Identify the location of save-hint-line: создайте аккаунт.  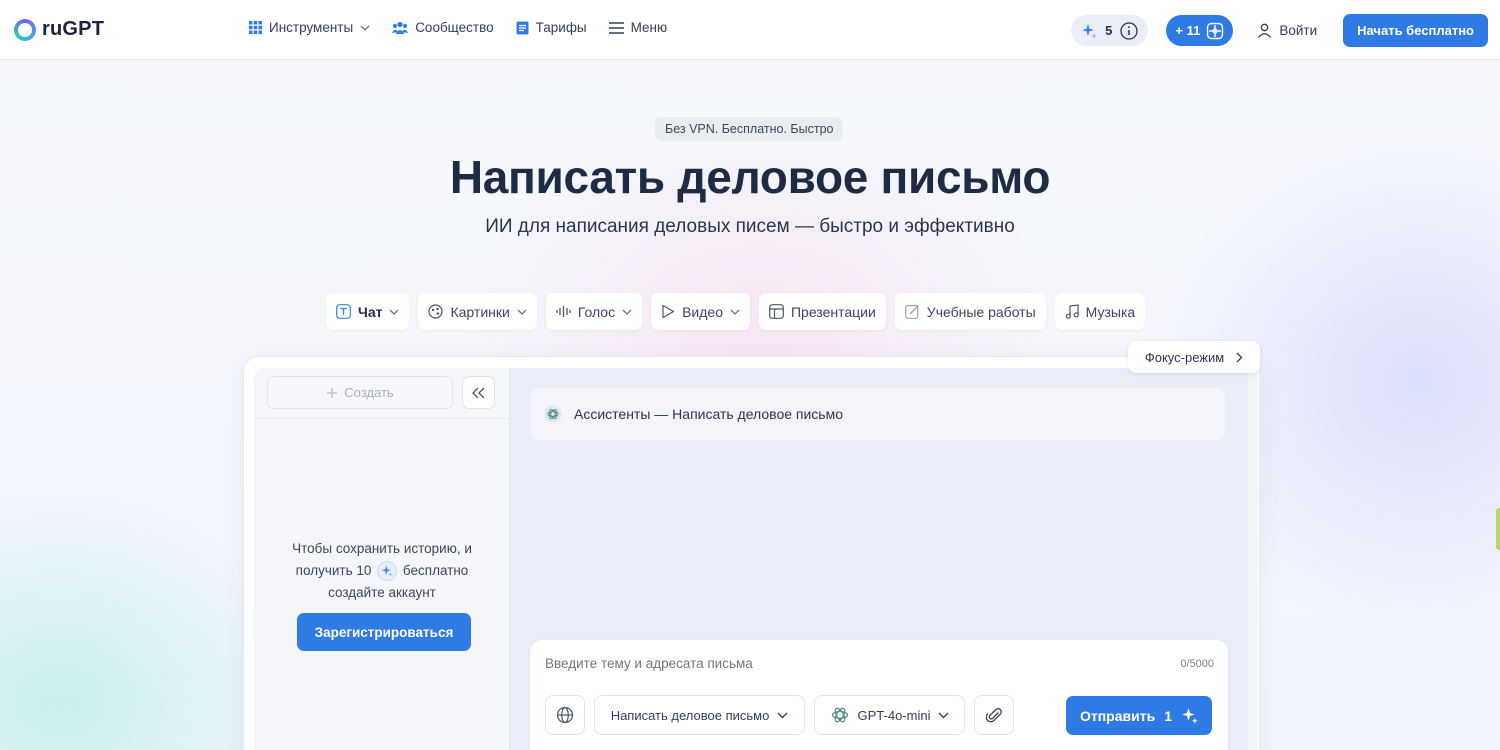
(382, 592).